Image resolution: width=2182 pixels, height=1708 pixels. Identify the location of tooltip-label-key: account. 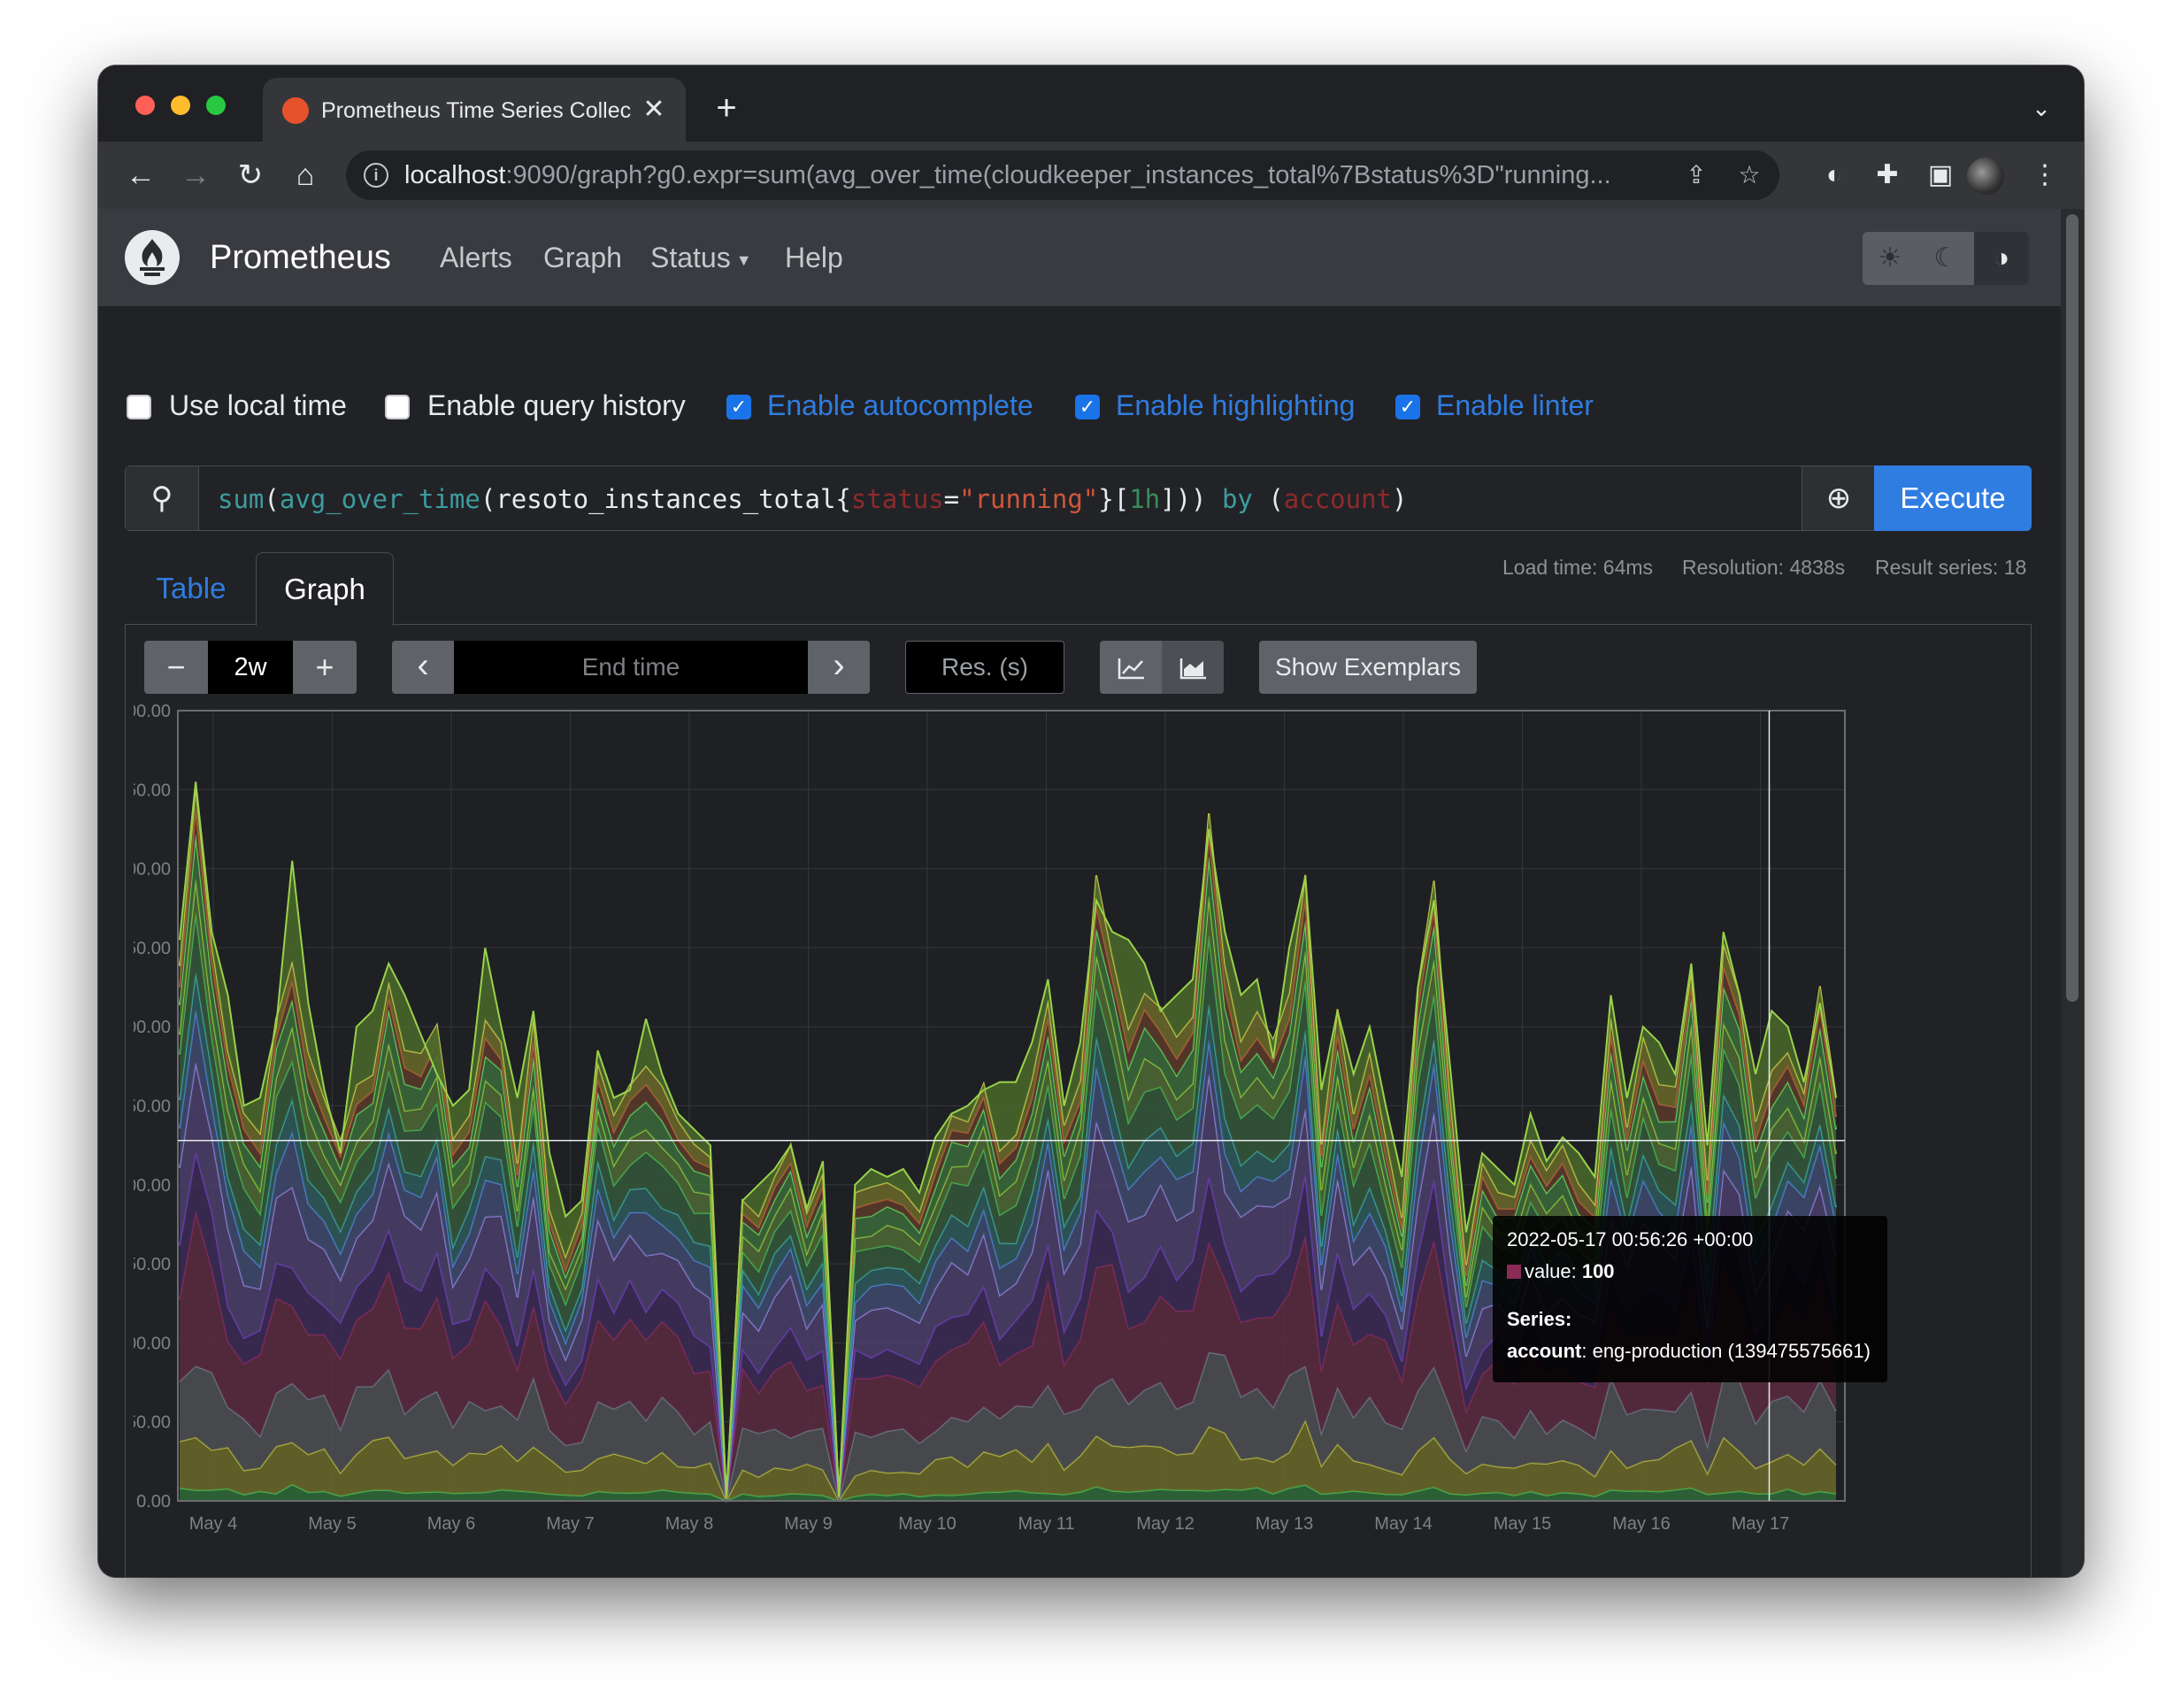
(1545, 1351).